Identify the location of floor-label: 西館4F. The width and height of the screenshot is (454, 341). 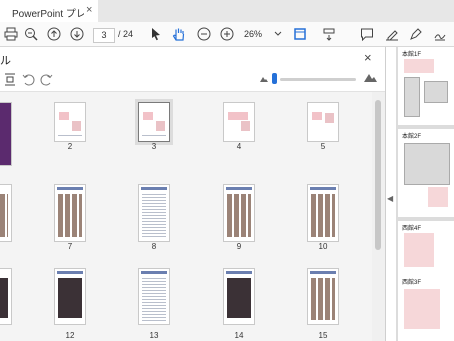
(412, 229).